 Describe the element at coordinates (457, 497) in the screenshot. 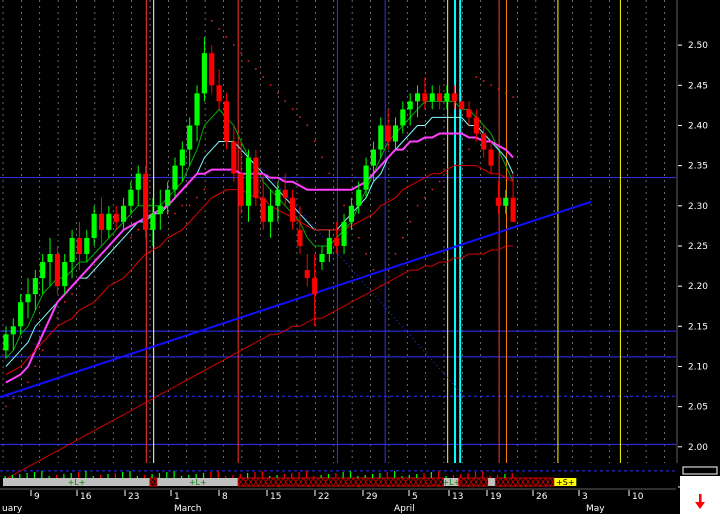

I see `date-label: 13` at that location.